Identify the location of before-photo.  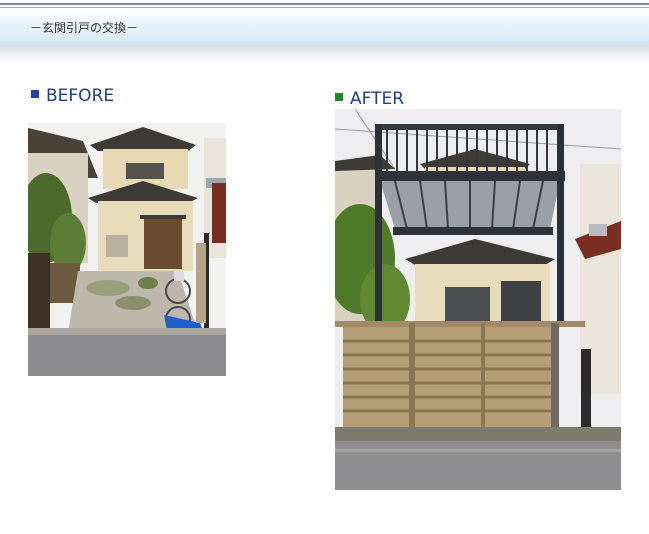
(127, 249).